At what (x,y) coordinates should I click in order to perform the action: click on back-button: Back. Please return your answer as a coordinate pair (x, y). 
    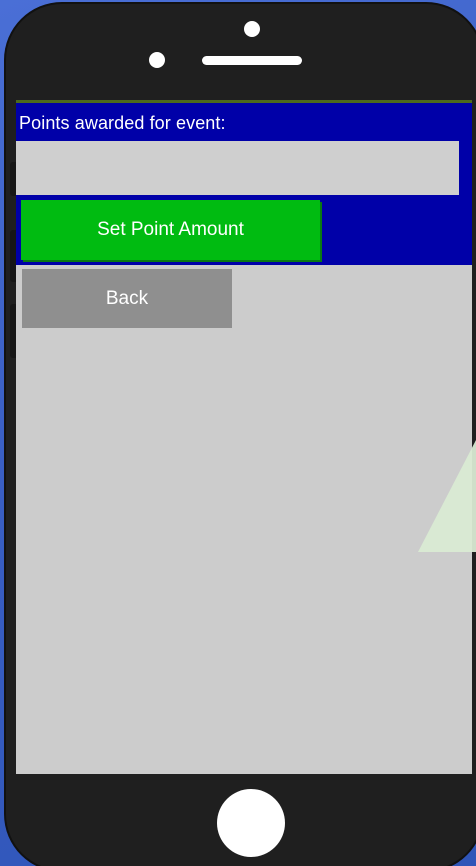
    Looking at the image, I should click on (127, 298).